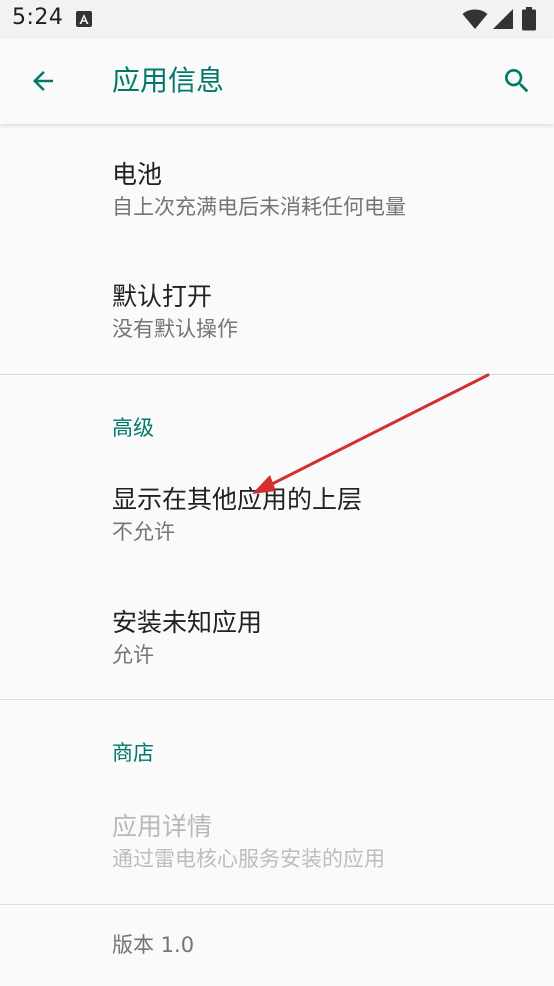 This screenshot has width=554, height=986. I want to click on search-icon, so click(517, 81).